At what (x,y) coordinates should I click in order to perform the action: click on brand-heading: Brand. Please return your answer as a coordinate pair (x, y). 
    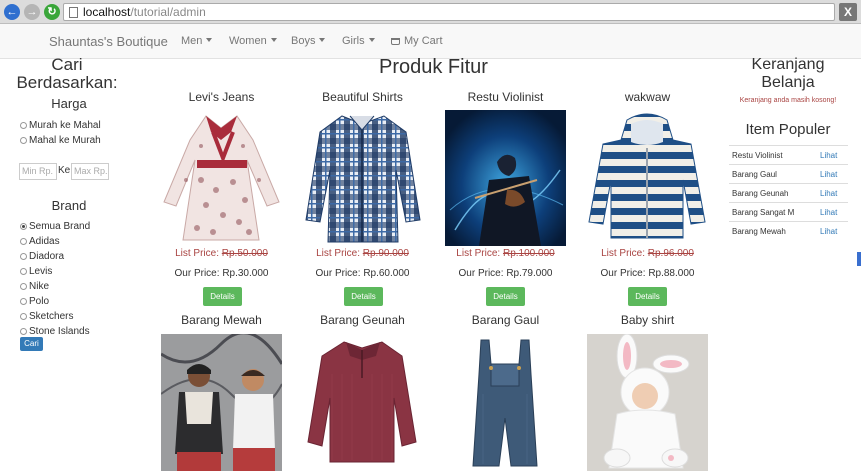
    Looking at the image, I should click on (69, 205).